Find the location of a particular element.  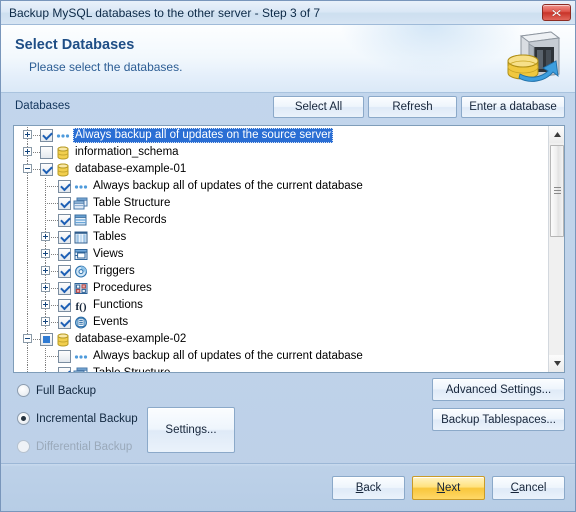

tree-row: Triggers is located at coordinates (281, 271).